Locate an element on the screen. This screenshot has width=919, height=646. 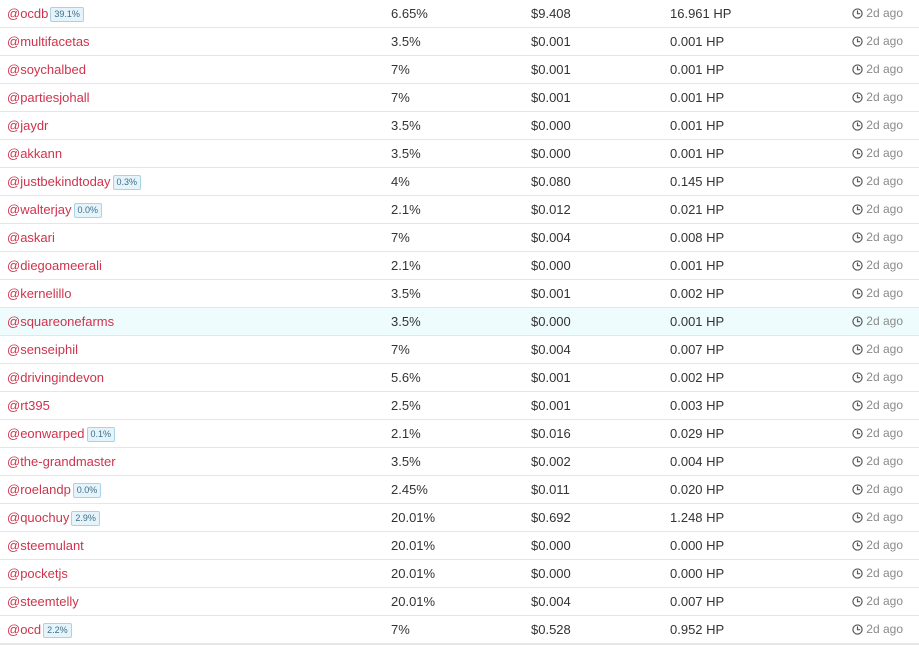
voter-cell: @steemulant is located at coordinates (45, 545).